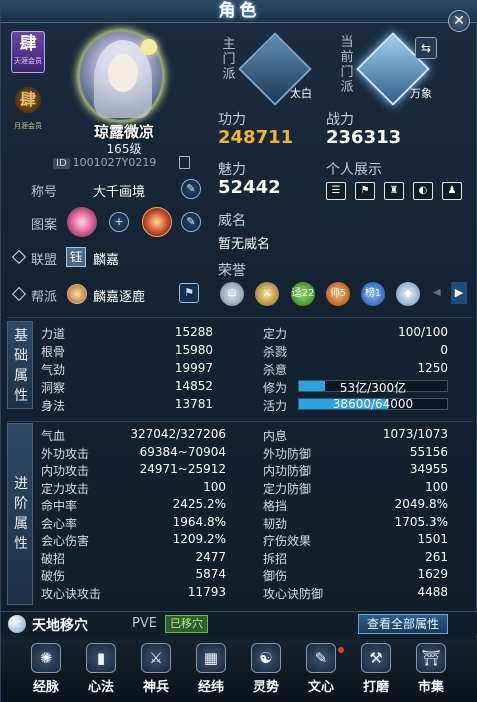  What do you see at coordinates (65, 488) in the screenshot?
I see `advanced-attr-name: 定力攻击` at bounding box center [65, 488].